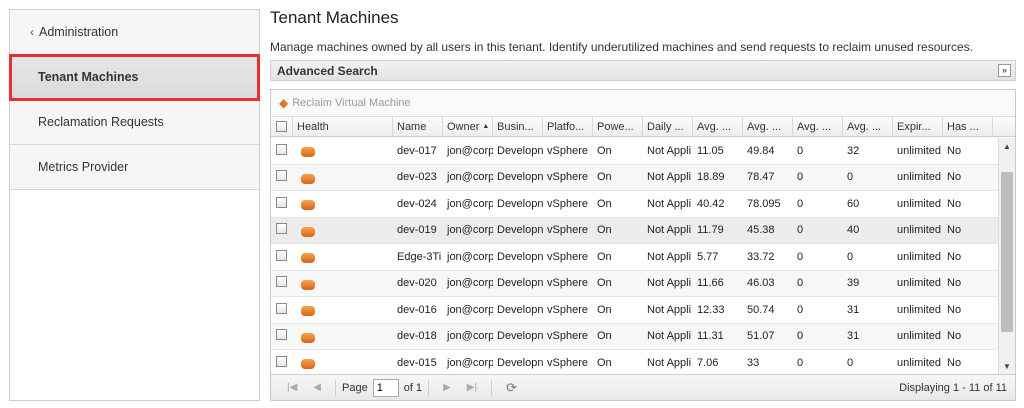 This screenshot has height=408, width=1024. Describe the element at coordinates (511, 388) in the screenshot. I see `refresh-icon: ⟳` at that location.